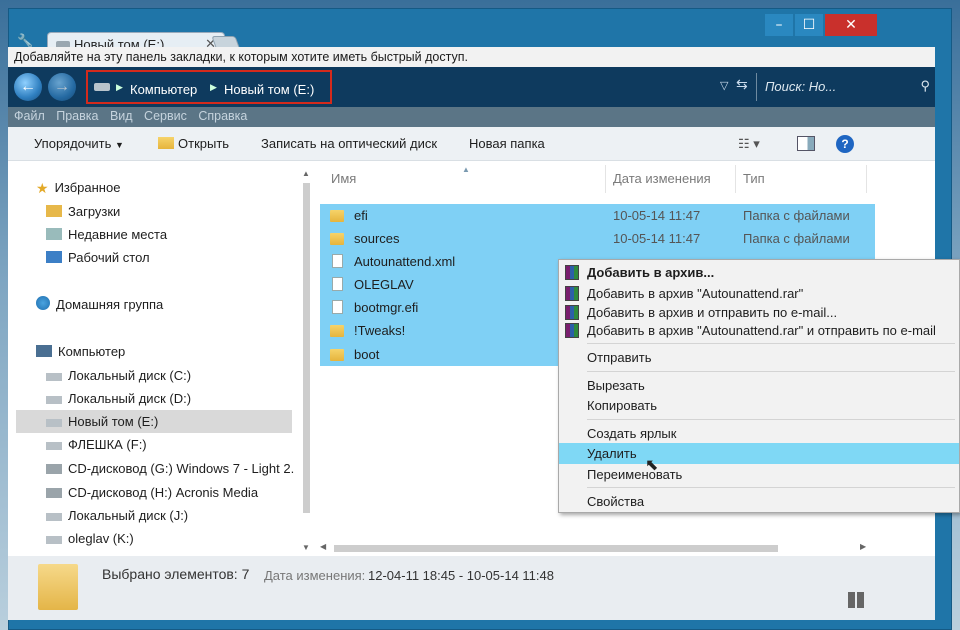 The height and width of the screenshot is (630, 960). I want to click on column-type: Тип, so click(754, 178).